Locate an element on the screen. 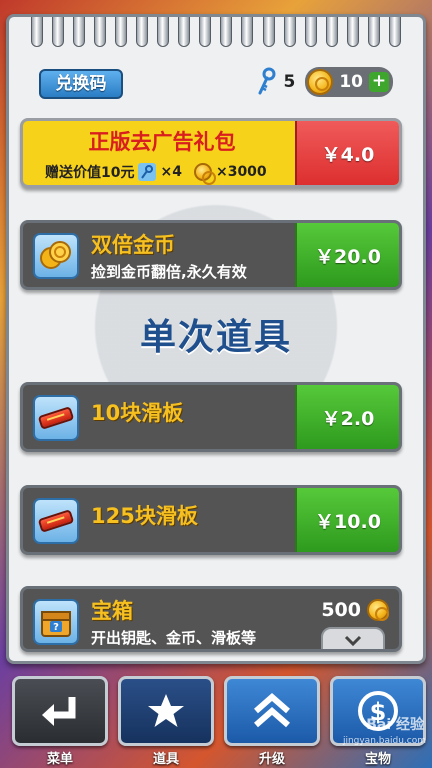 The height and width of the screenshot is (768, 432). double-coins-title: 双倍金币 is located at coordinates (133, 245).